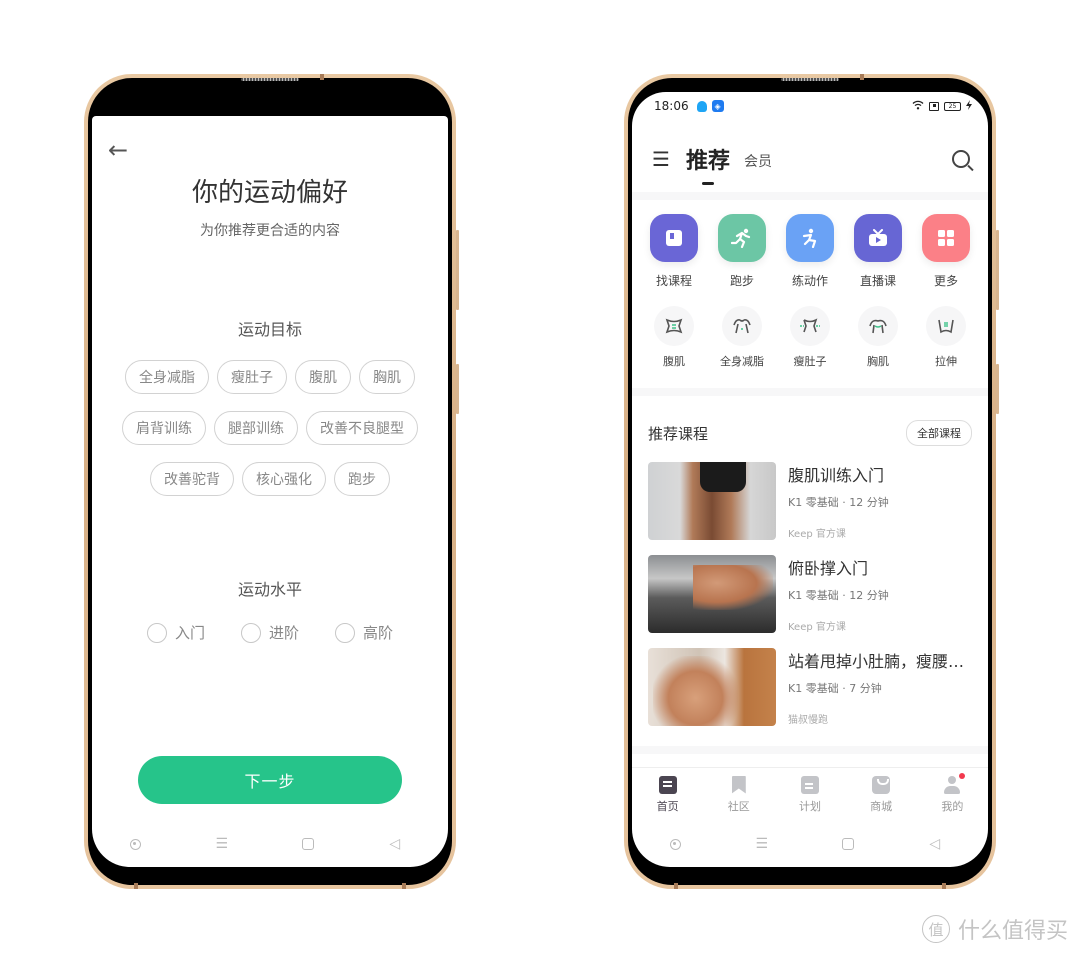 The height and width of the screenshot is (957, 1080). I want to click on tab-membership: 会员, so click(758, 161).